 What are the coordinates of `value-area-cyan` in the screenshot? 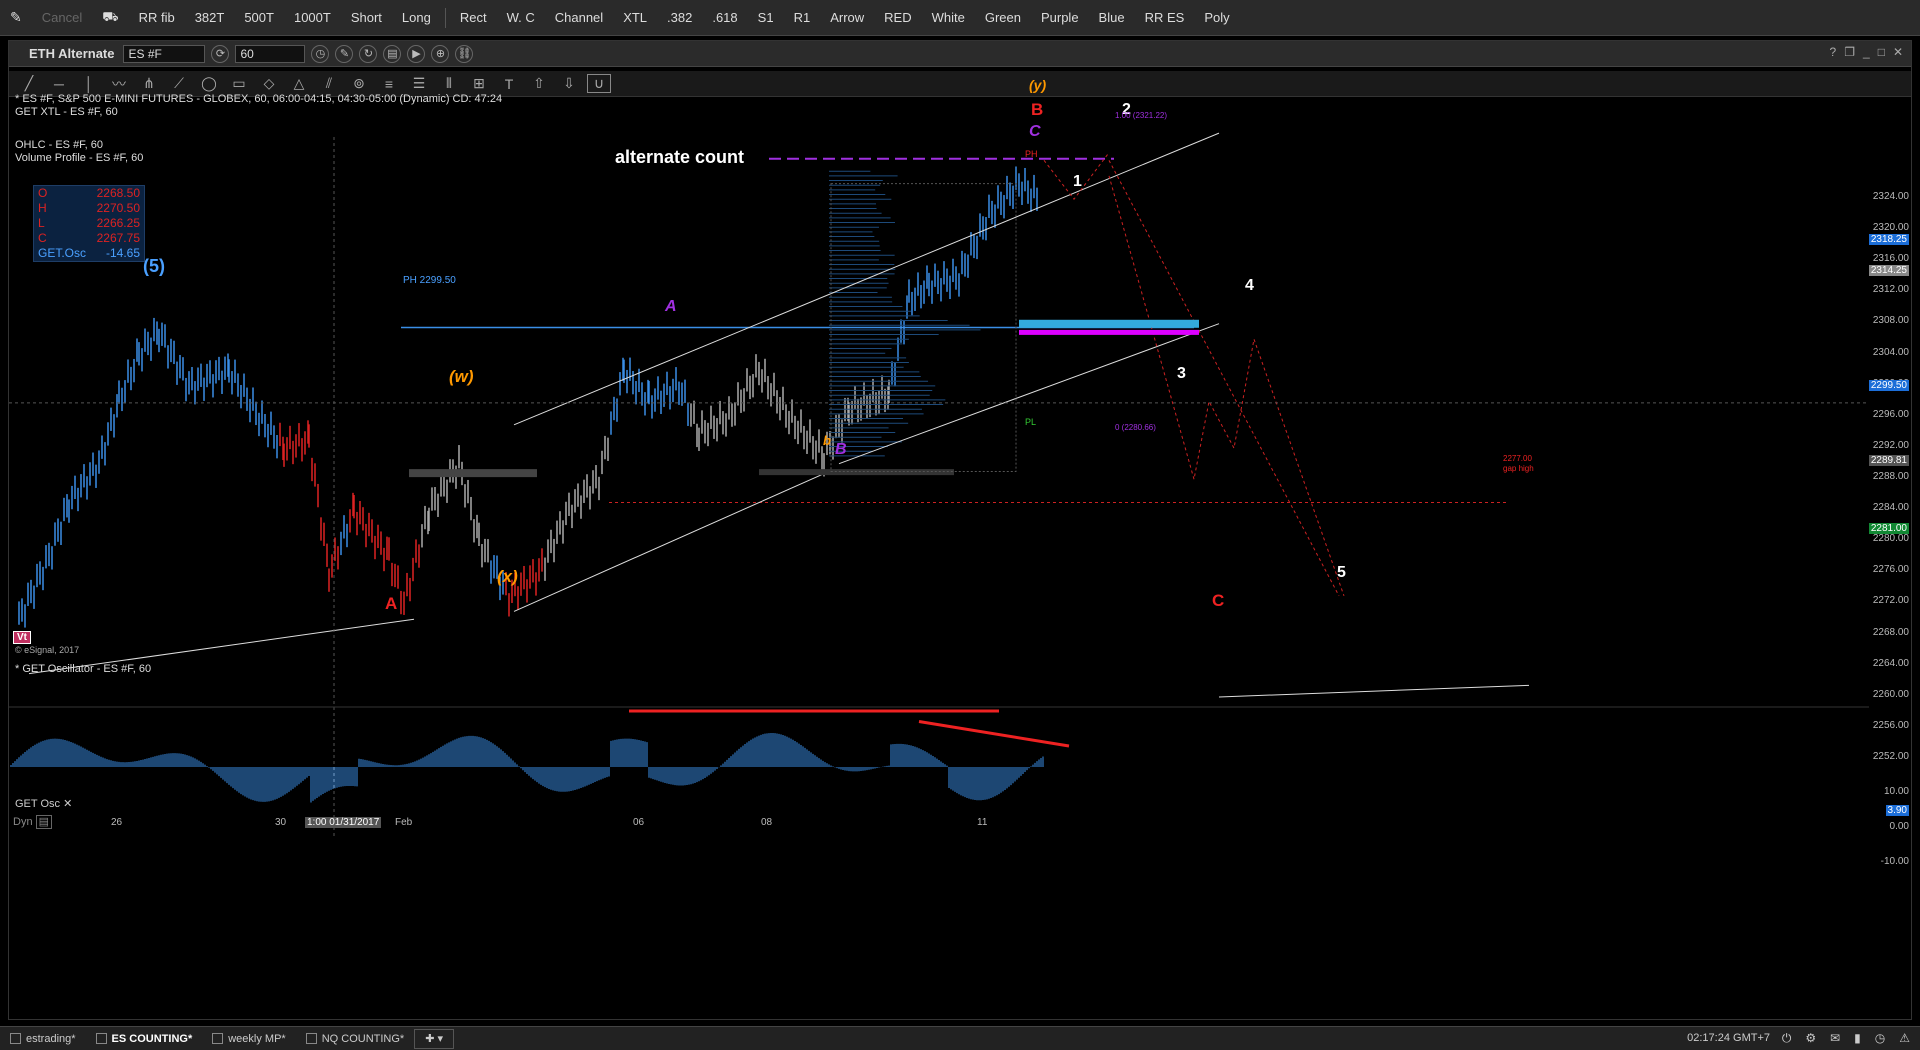 It's located at (1109, 324).